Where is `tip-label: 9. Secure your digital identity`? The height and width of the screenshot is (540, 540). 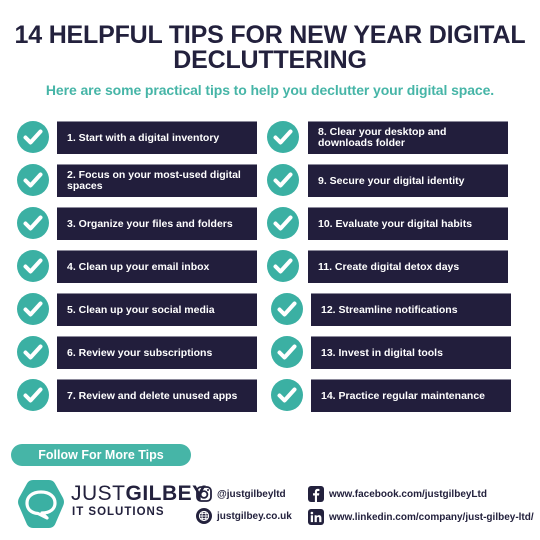 tip-label: 9. Secure your digital identity is located at coordinates (391, 180).